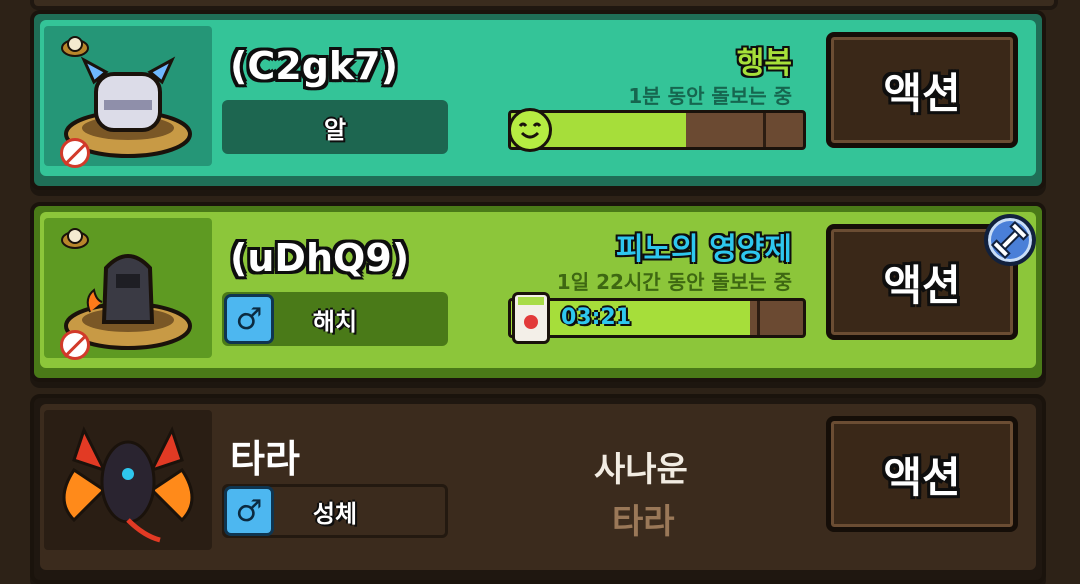  I want to click on dragon-sprite, so click(128, 484).